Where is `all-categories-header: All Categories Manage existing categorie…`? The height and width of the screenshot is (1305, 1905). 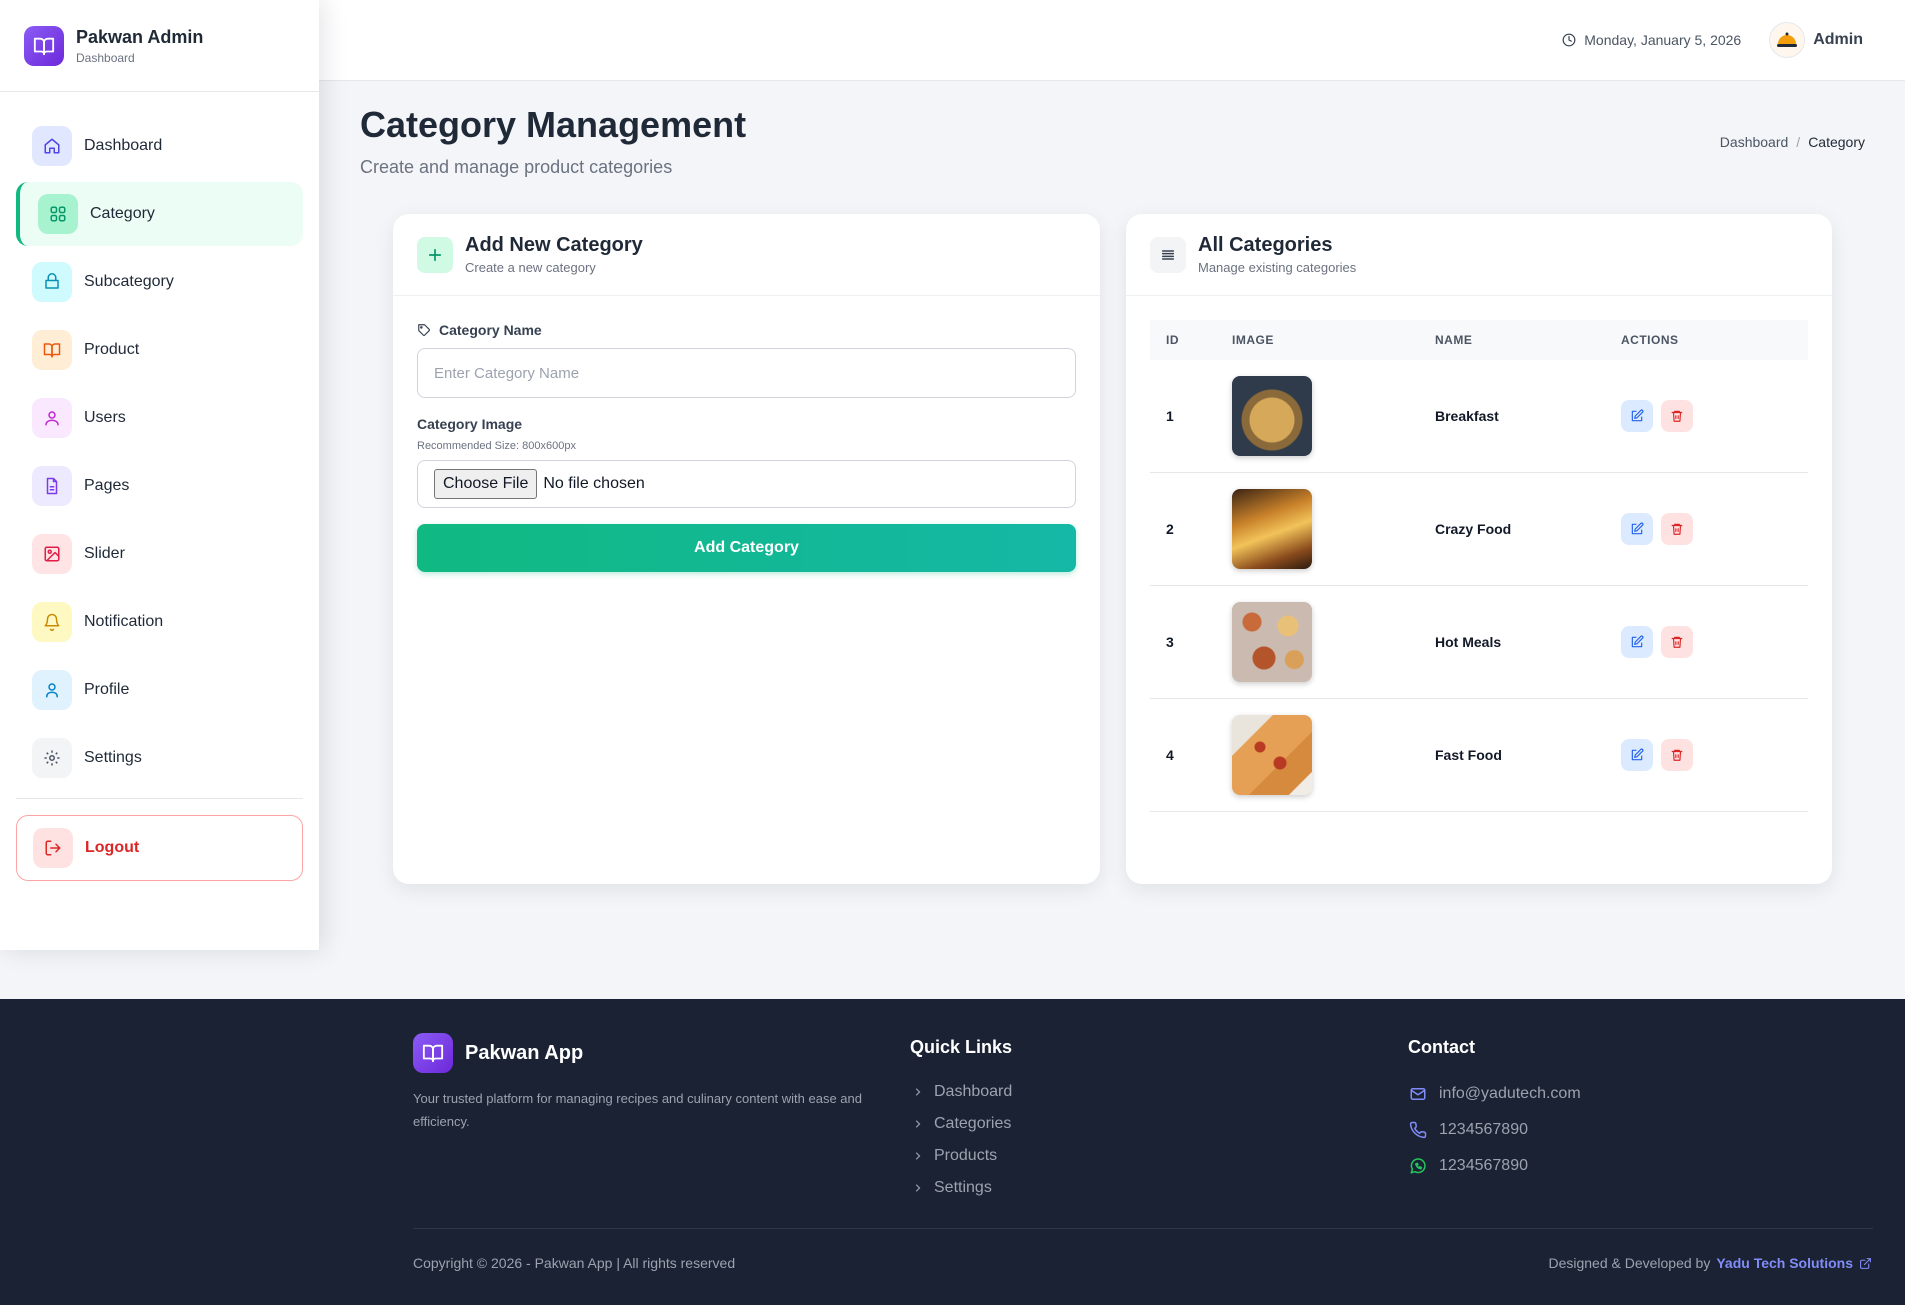 all-categories-header: All Categories Manage existing categorie… is located at coordinates (1479, 255).